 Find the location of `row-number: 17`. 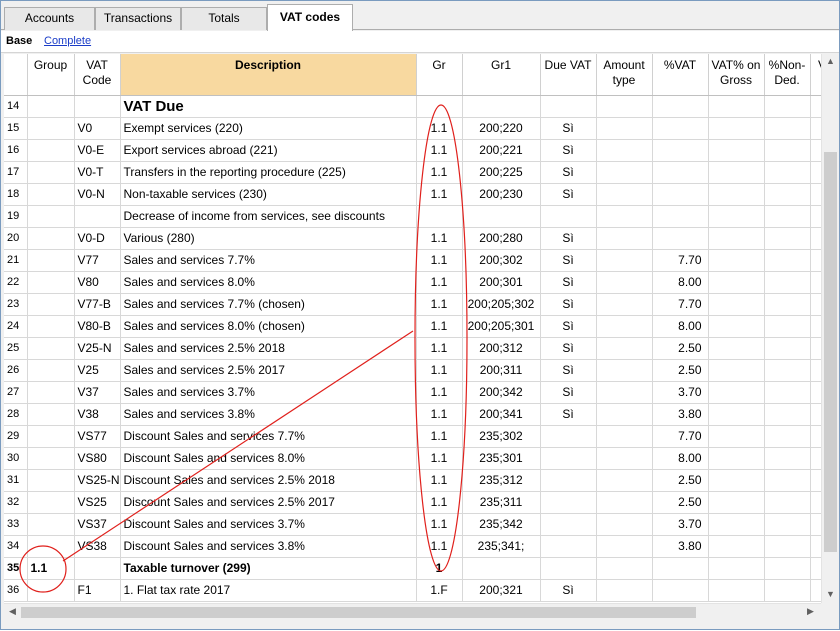

row-number: 17 is located at coordinates (16, 172).